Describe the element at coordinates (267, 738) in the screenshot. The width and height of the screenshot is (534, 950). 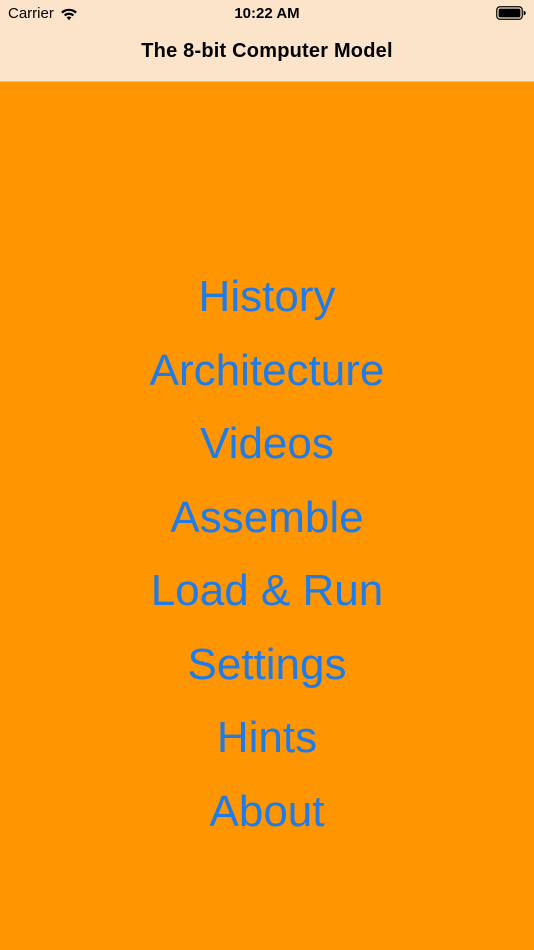
I see `menu-item-hints: Hints` at that location.